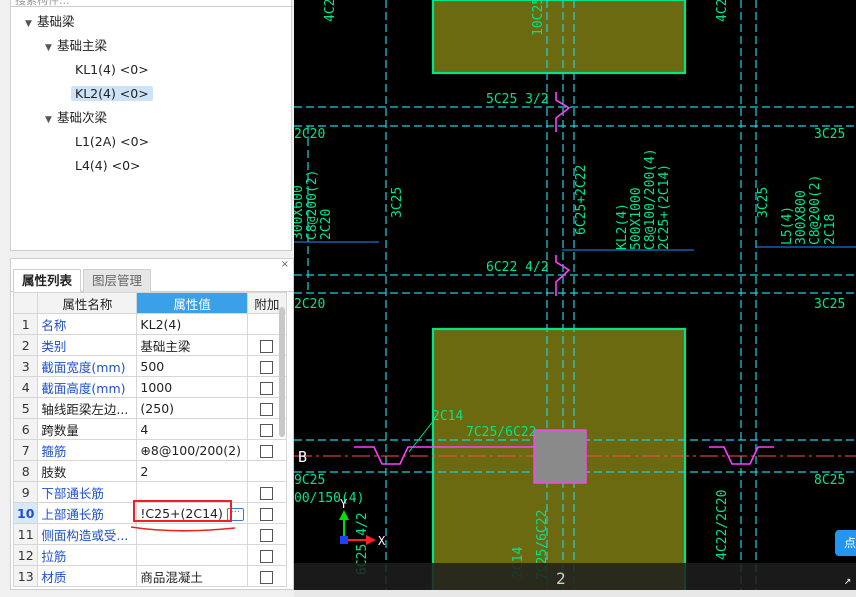 The height and width of the screenshot is (597, 856). Describe the element at coordinates (25, 534) in the screenshot. I see `row-number: 11` at that location.